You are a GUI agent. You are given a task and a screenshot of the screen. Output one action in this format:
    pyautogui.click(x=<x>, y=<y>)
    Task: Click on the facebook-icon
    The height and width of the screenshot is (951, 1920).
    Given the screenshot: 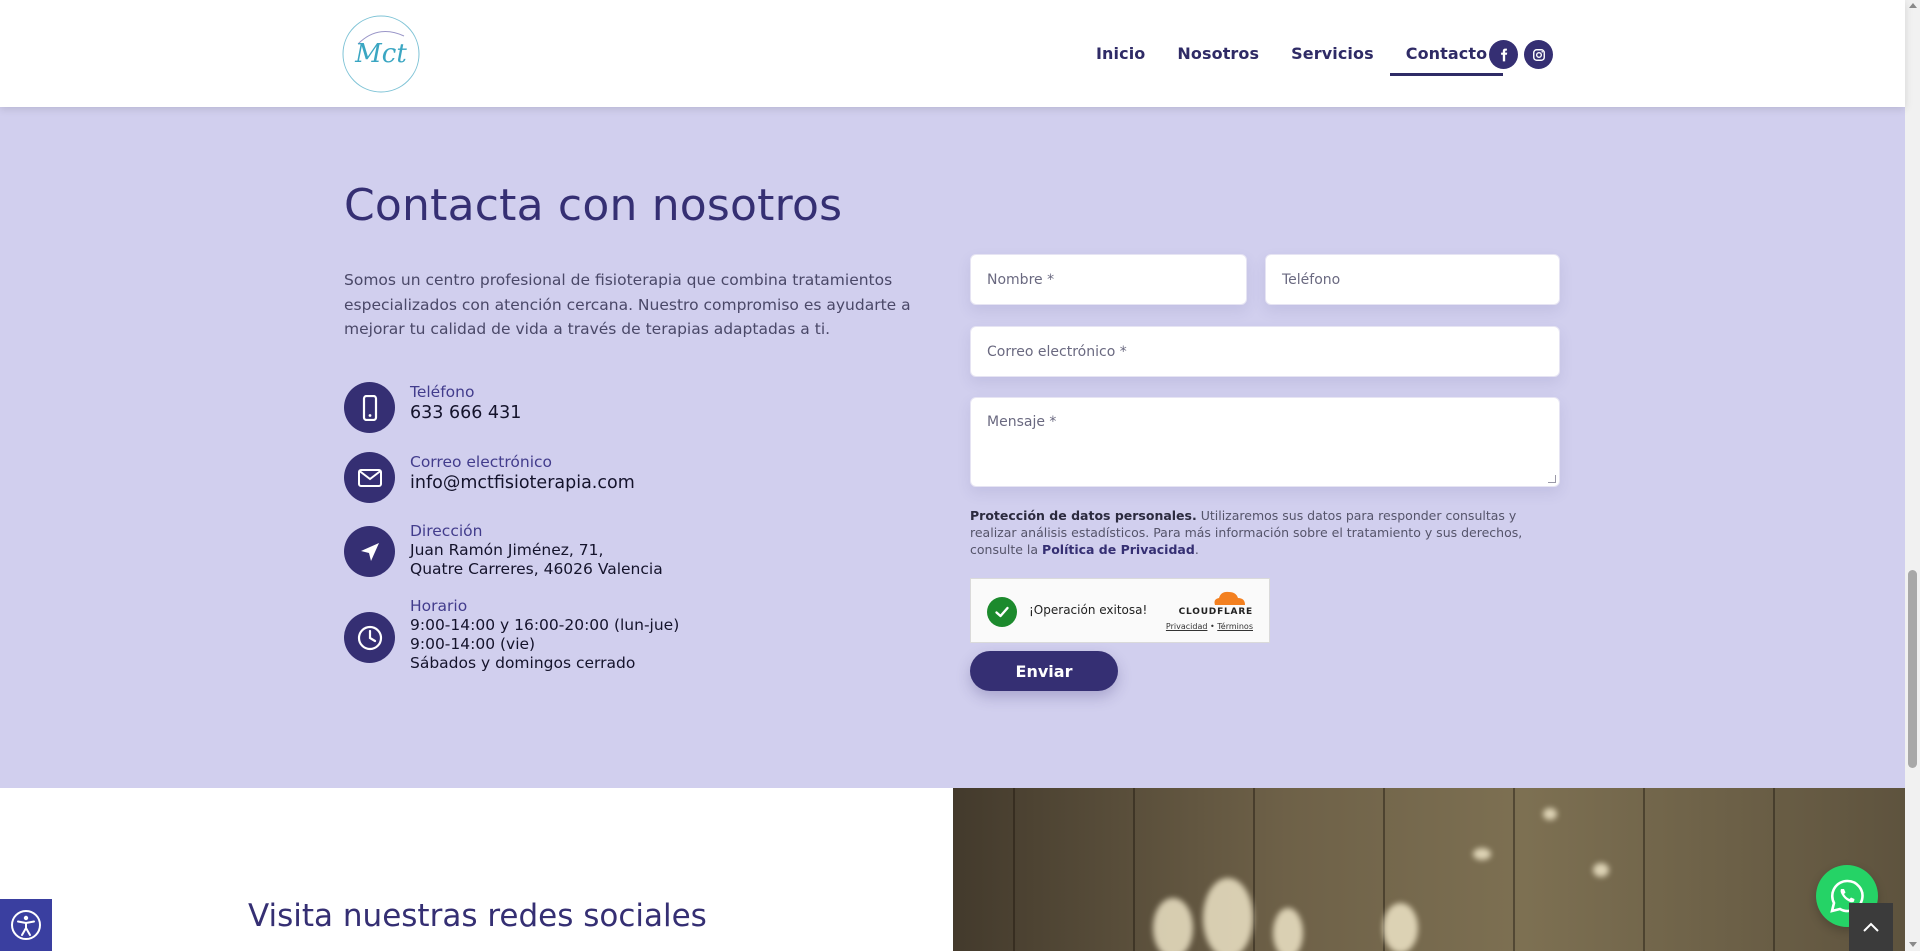 What is the action you would take?
    pyautogui.click(x=1503, y=54)
    